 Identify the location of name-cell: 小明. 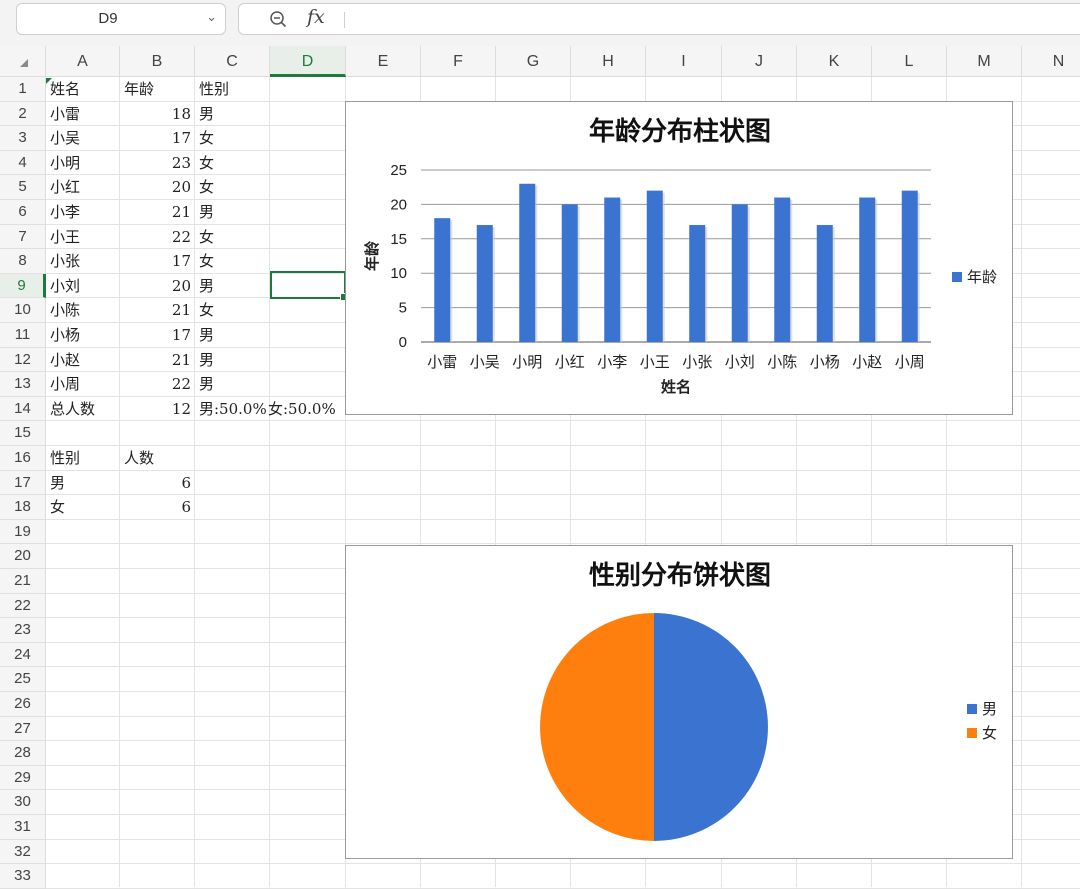
(65, 163).